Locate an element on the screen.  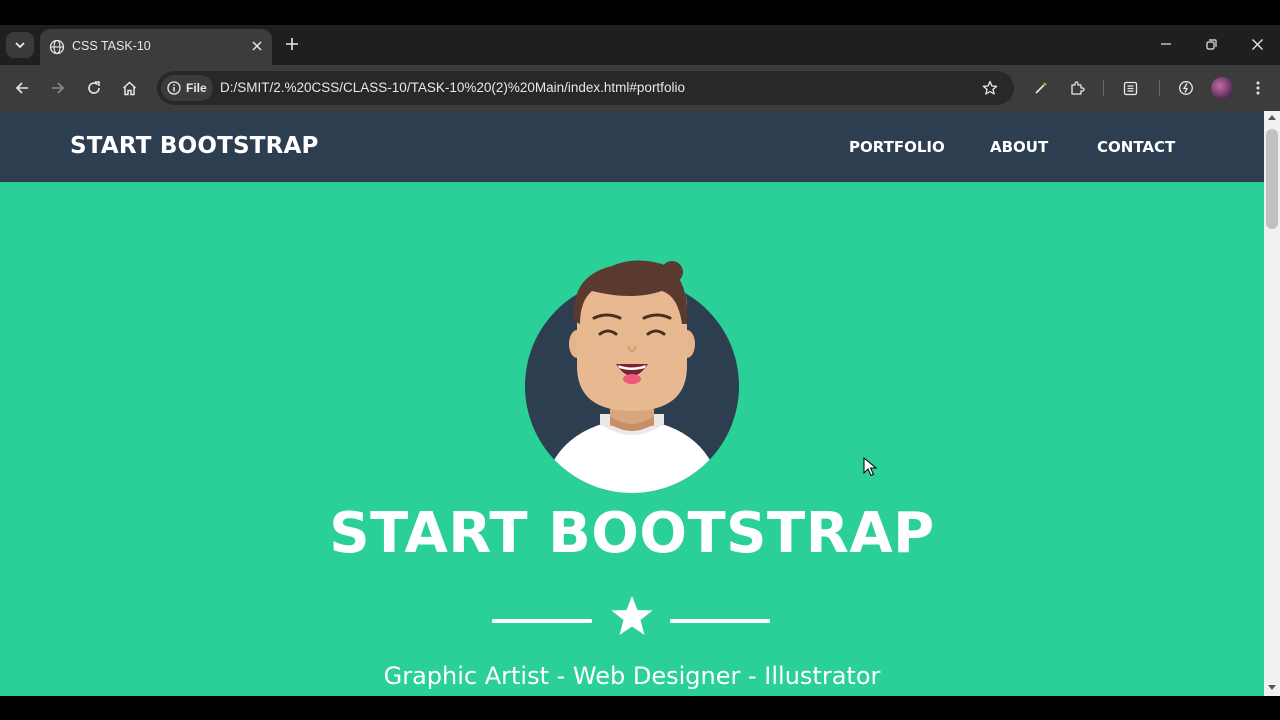
hero-avatar-image is located at coordinates (632, 376).